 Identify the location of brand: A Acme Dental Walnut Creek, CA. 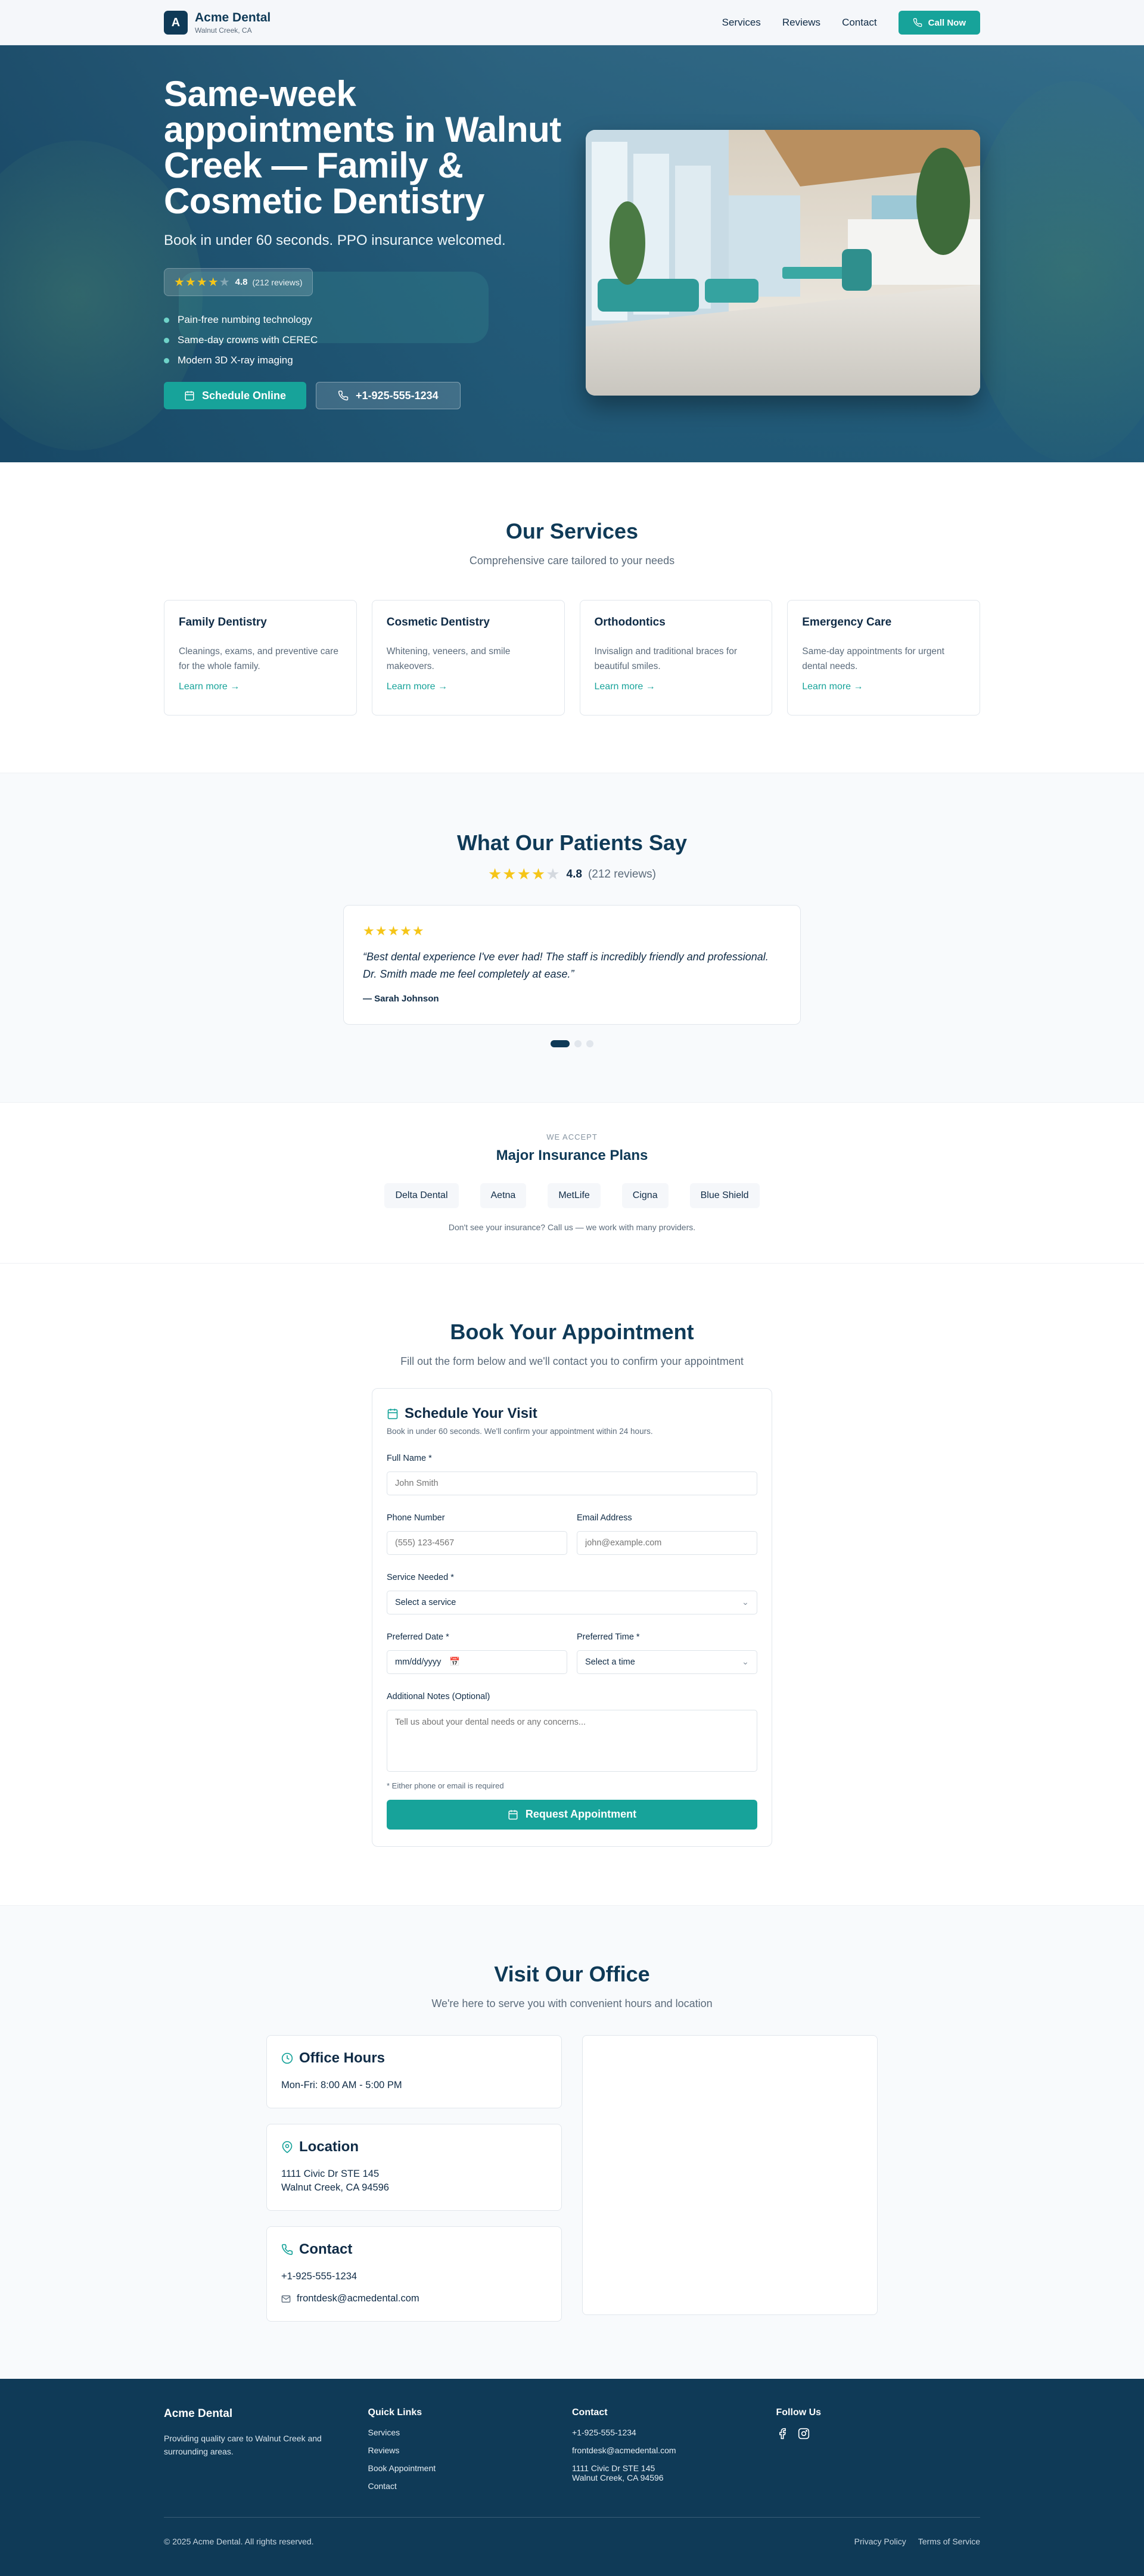
(217, 23).